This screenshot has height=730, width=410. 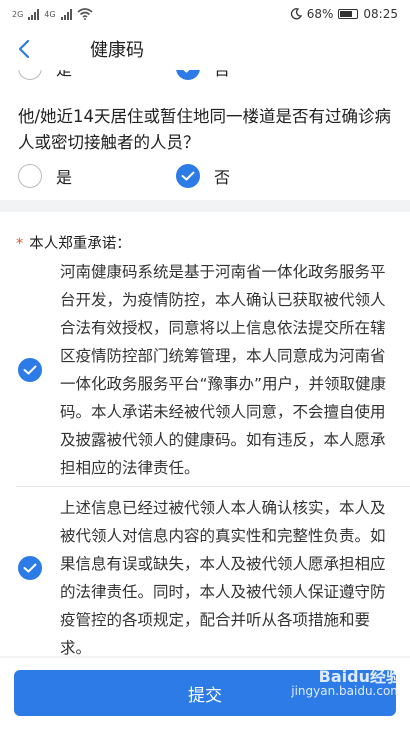 I want to click on watermark-brand: Baidu经验, so click(x=360, y=676).